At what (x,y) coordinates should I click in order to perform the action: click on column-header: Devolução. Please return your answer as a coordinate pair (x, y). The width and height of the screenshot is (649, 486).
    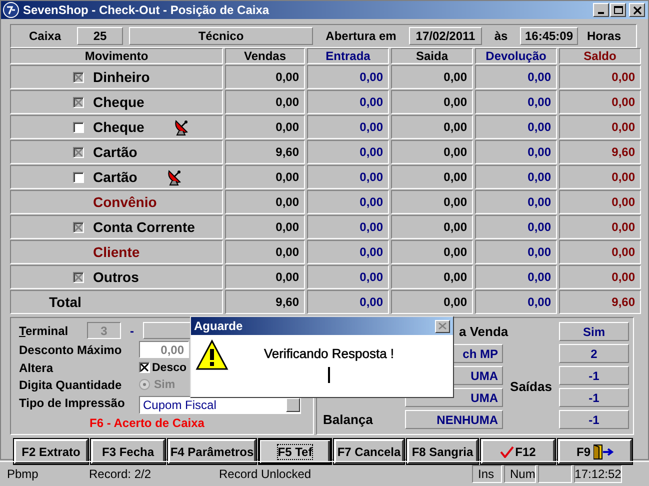
    Looking at the image, I should click on (516, 56).